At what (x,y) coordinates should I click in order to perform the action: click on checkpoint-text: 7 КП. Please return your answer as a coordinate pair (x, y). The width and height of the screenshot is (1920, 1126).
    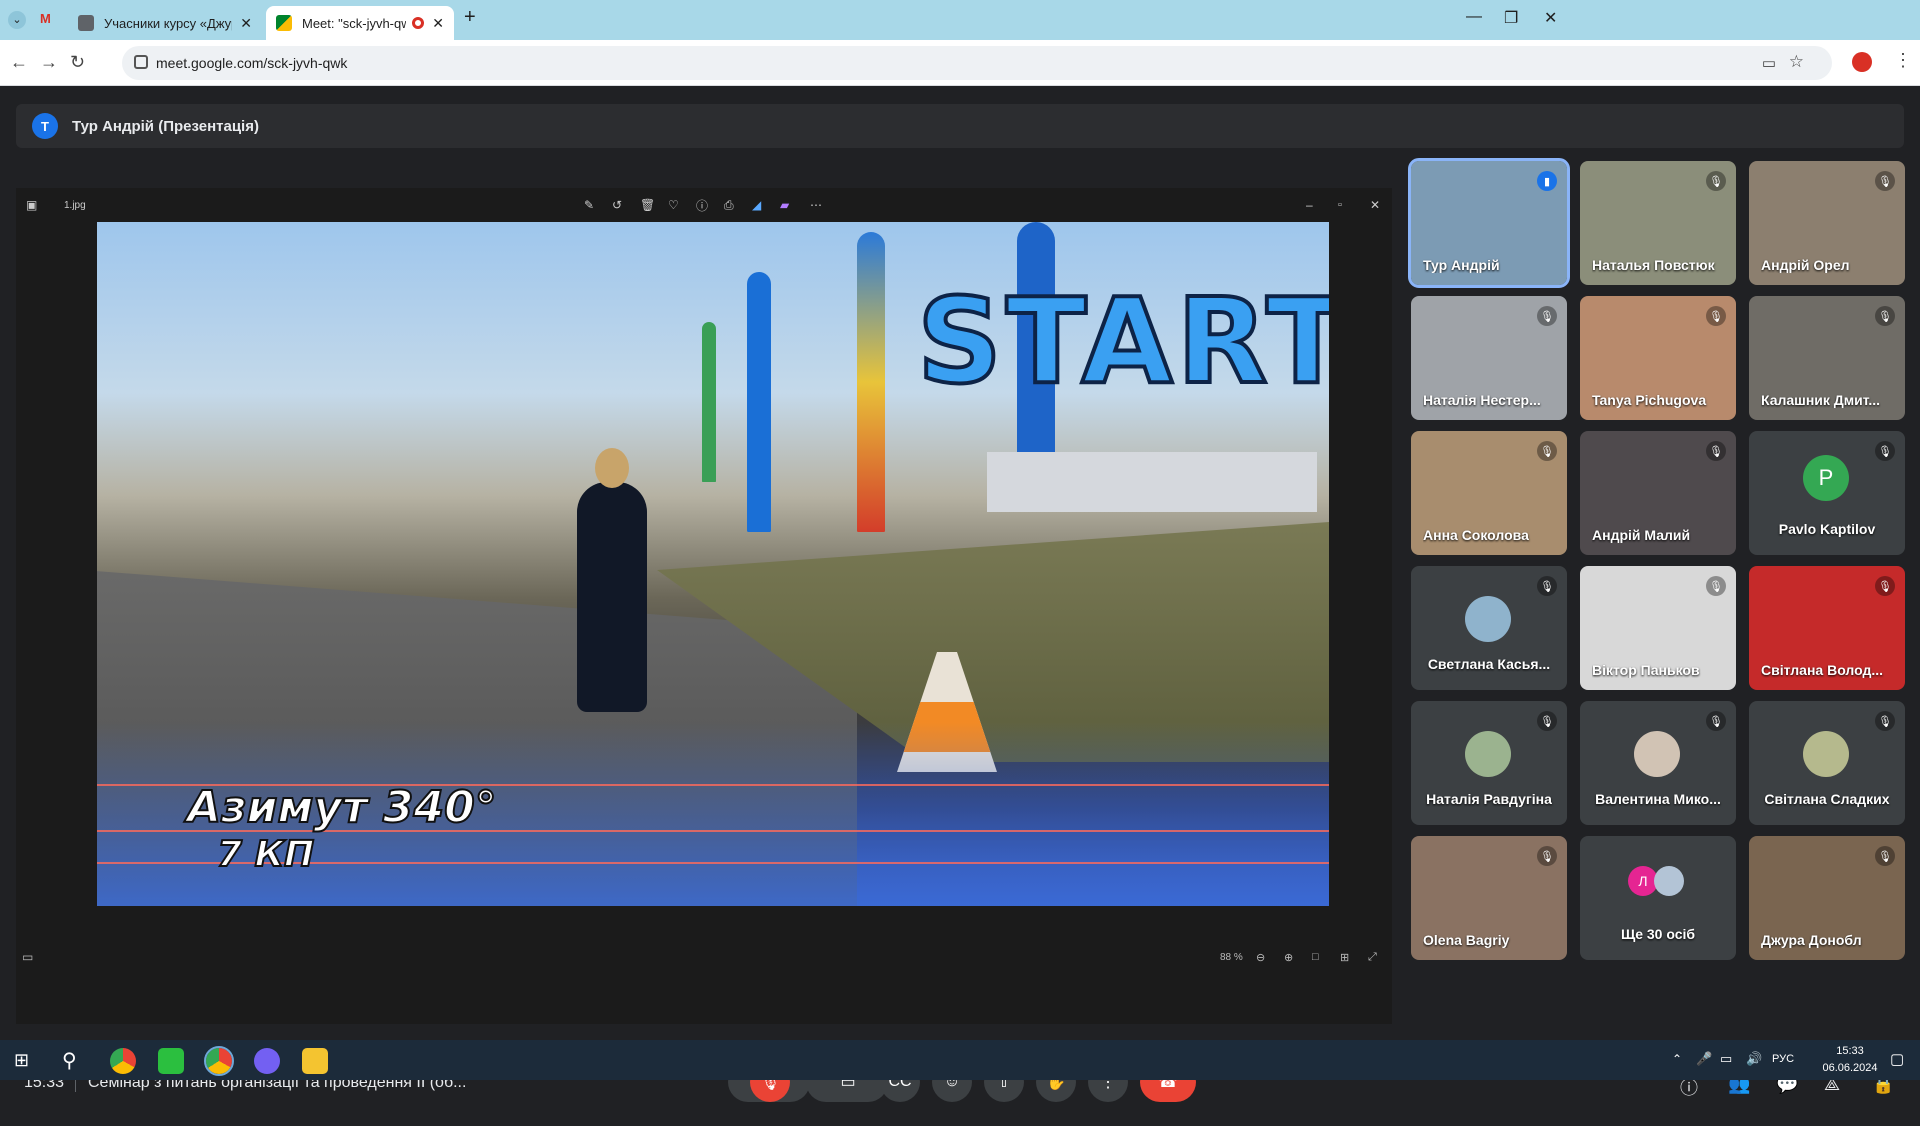
    Looking at the image, I should click on (265, 854).